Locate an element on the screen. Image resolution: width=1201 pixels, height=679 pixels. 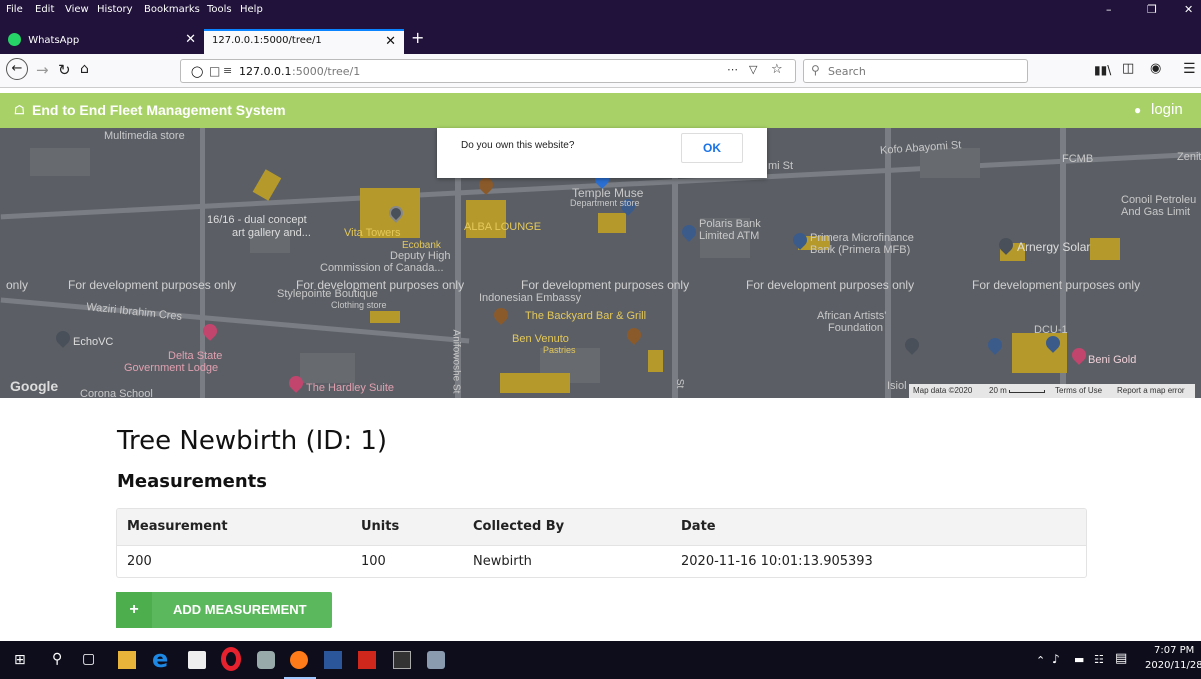
ownership-dialog: Do you own this website? OK is located at coordinates (602, 153).